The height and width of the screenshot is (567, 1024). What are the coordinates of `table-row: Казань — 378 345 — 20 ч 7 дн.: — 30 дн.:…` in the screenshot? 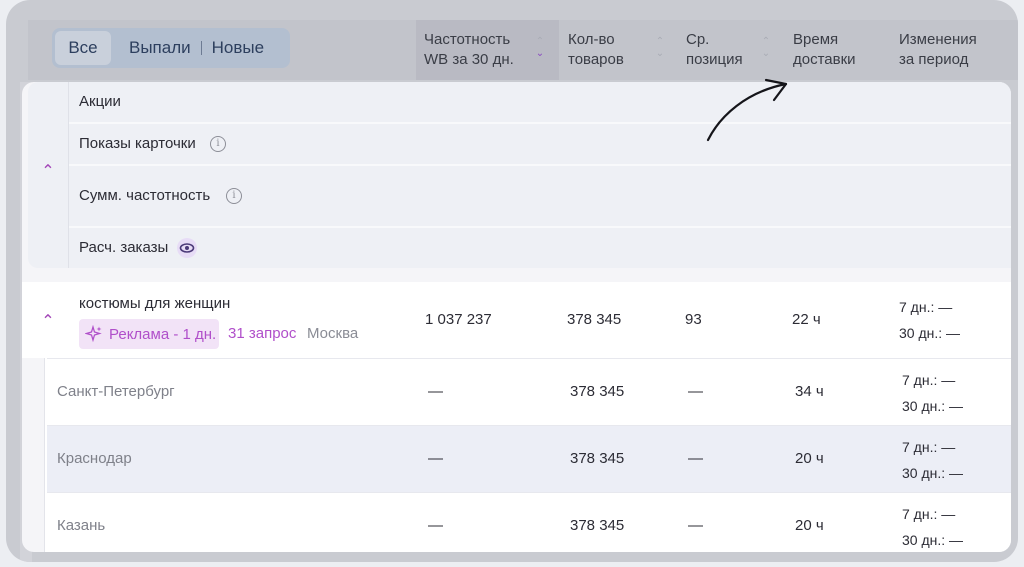 It's located at (529, 522).